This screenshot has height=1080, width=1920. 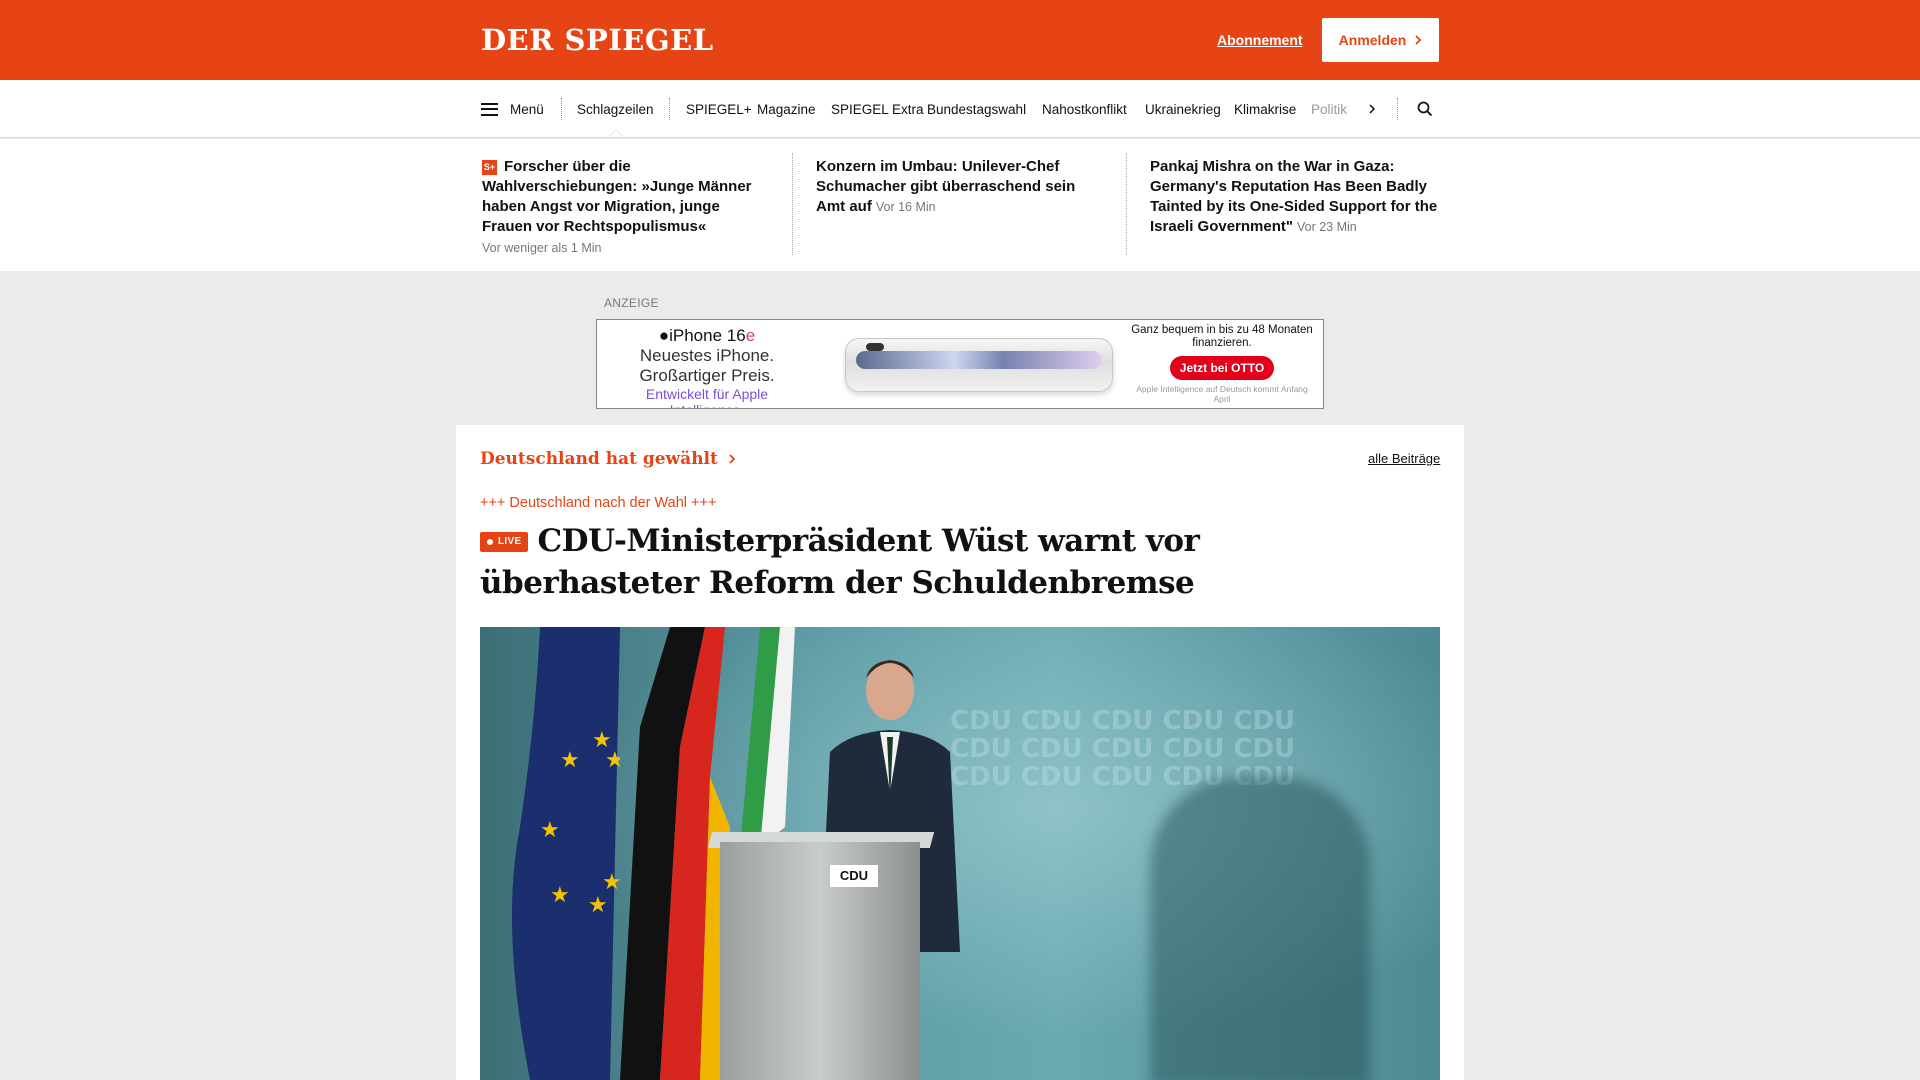 I want to click on section-link: Deutschland hat gewählt, so click(x=608, y=459).